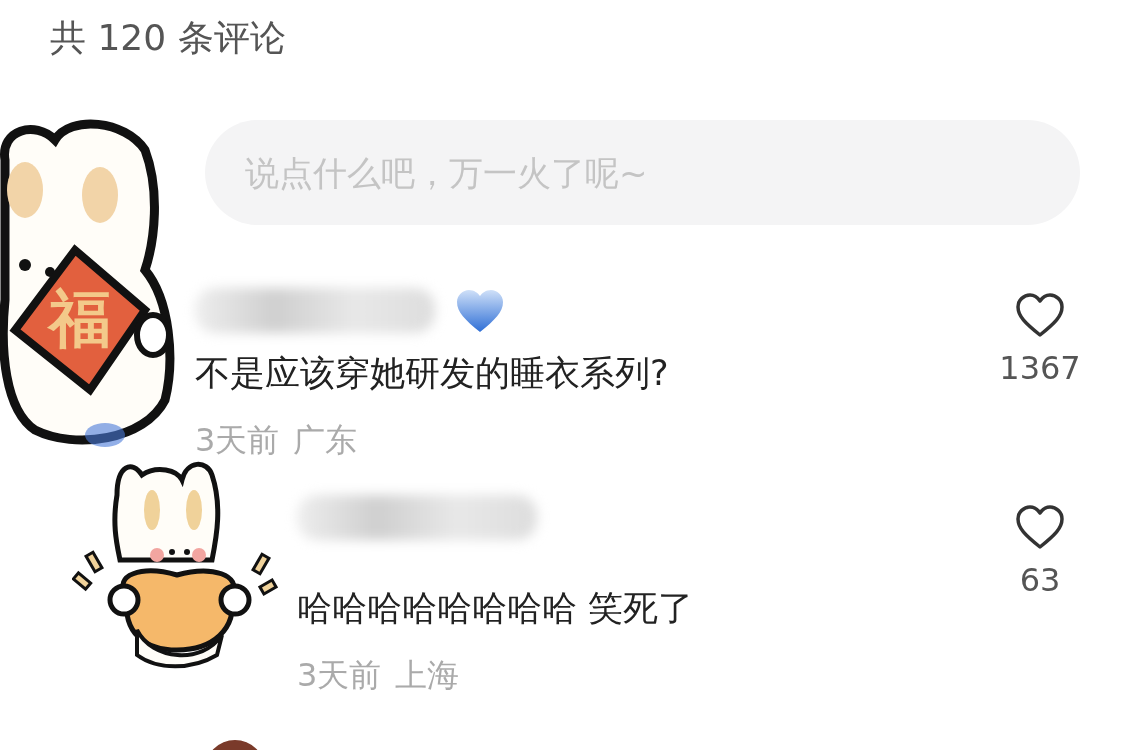  Describe the element at coordinates (427, 675) in the screenshot. I see `comment-location: 上海` at that location.